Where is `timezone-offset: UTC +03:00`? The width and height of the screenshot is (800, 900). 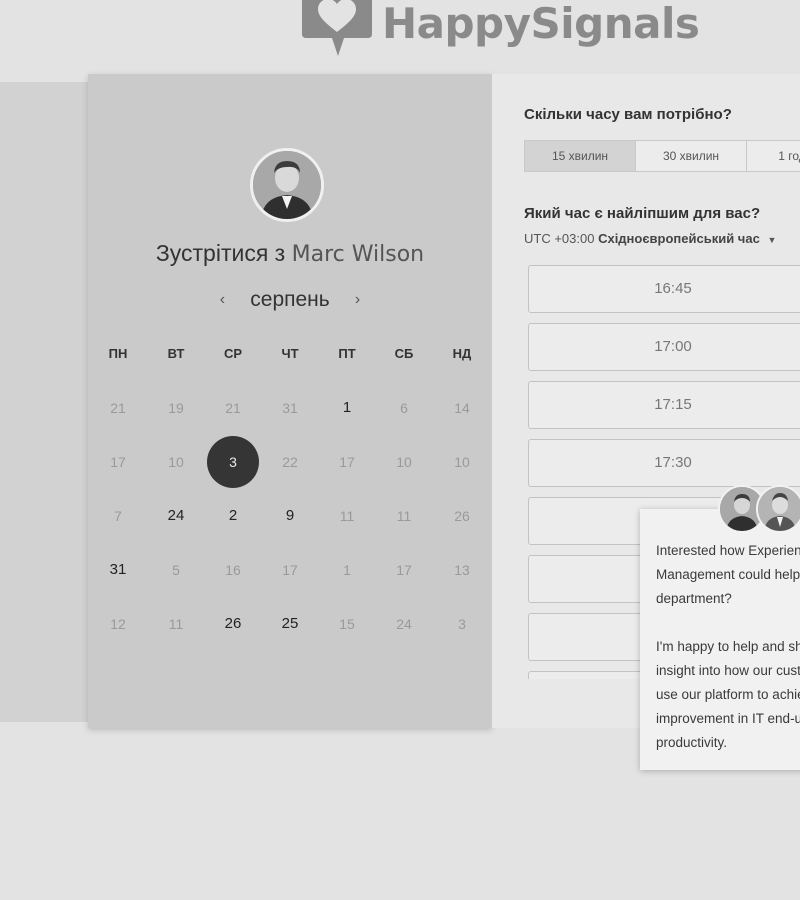
timezone-offset: UTC +03:00 is located at coordinates (559, 238).